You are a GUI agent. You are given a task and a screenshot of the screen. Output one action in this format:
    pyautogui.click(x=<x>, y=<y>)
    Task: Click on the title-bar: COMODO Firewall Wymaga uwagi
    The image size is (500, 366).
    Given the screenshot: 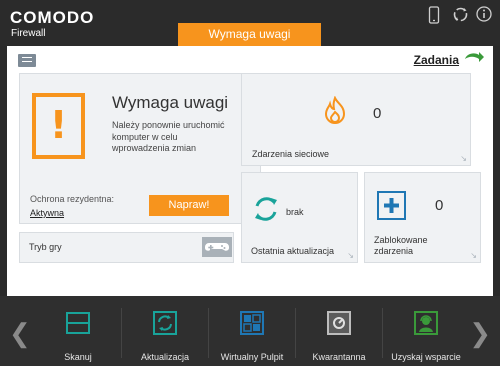 What is the action you would take?
    pyautogui.click(x=250, y=23)
    